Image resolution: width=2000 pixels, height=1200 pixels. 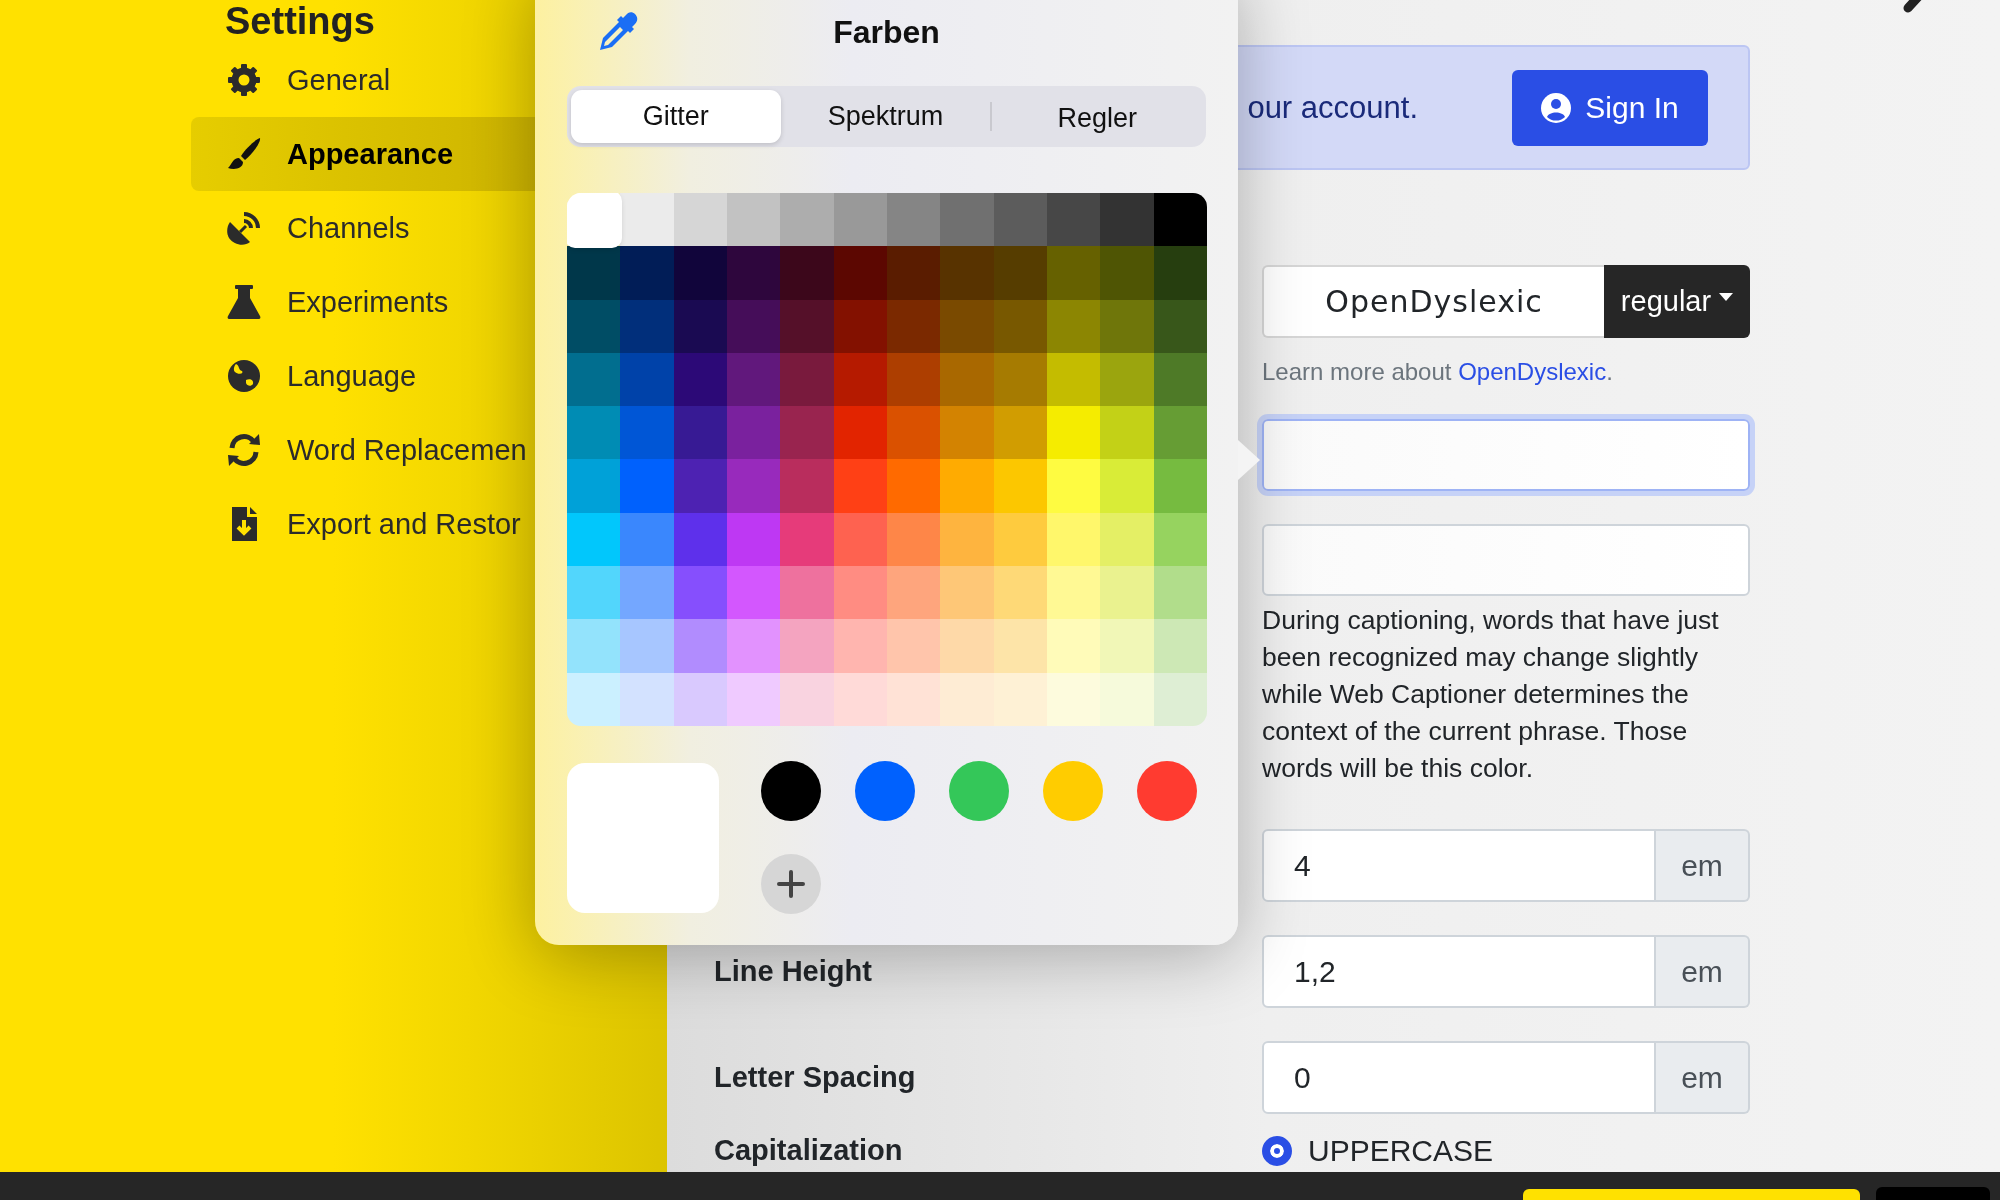 What do you see at coordinates (1610, 107) in the screenshot?
I see `sign-in-button: Sign In` at bounding box center [1610, 107].